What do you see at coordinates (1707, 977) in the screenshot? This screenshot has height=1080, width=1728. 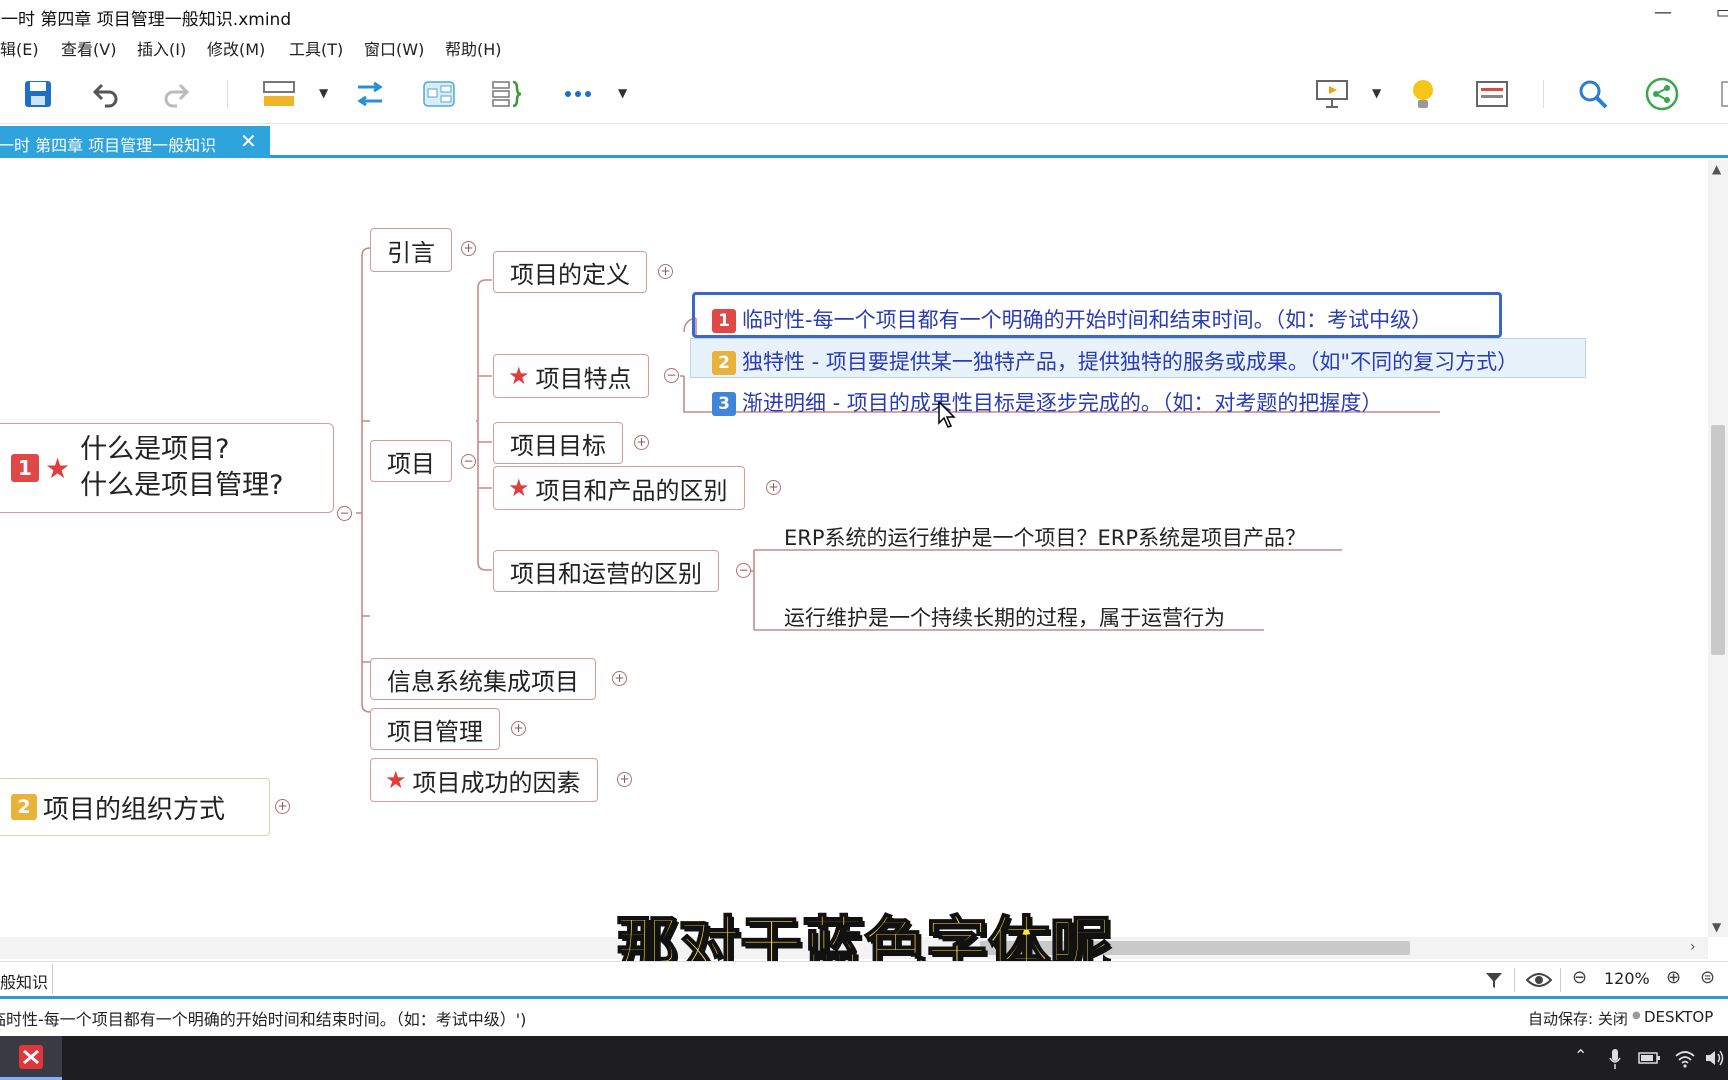 I see `fit-icon: ⊜` at bounding box center [1707, 977].